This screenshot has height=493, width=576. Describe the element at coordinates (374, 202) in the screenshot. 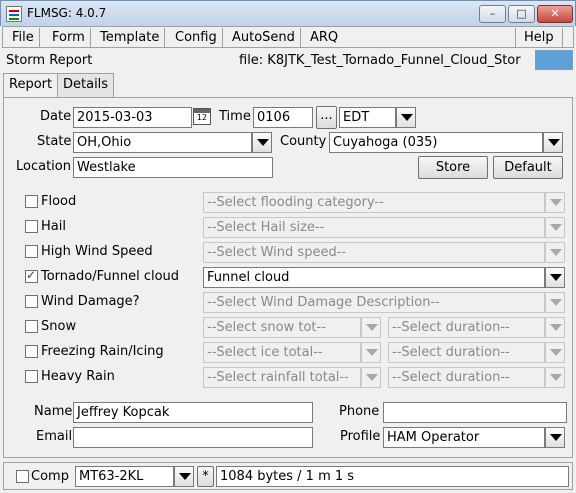

I see `flood-category-select: --Select flooding category--` at that location.